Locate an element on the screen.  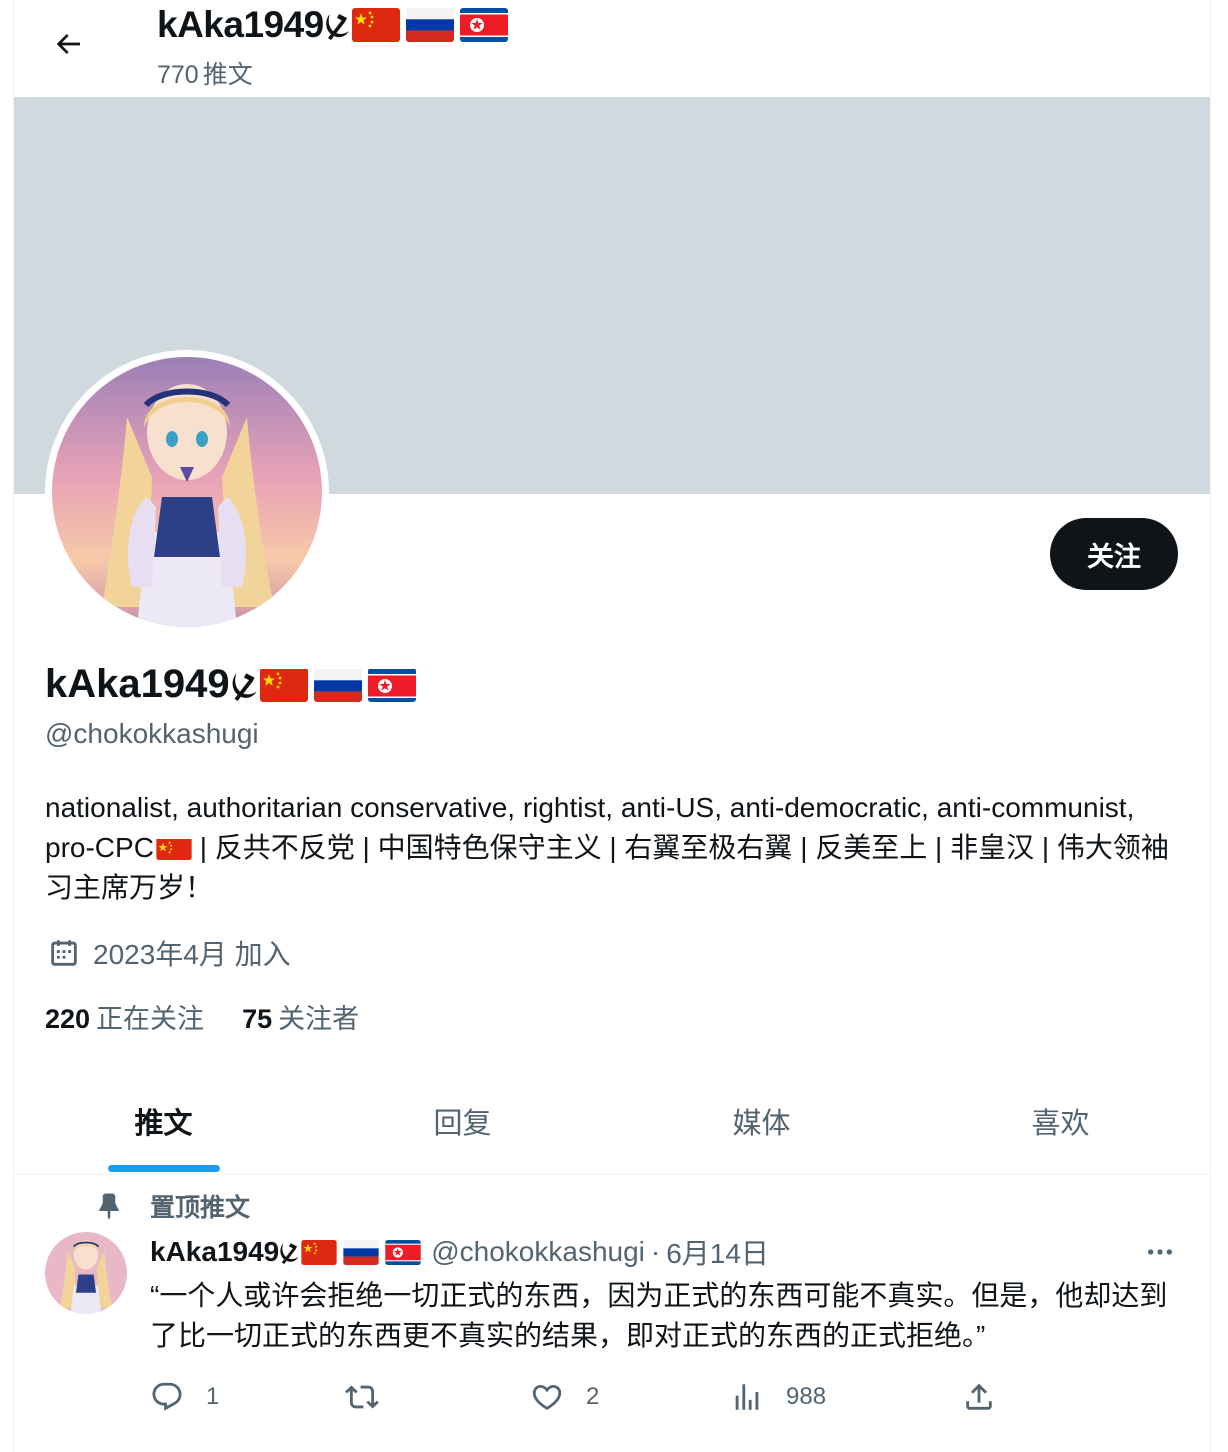
retweet-button is located at coordinates (373, 1397).